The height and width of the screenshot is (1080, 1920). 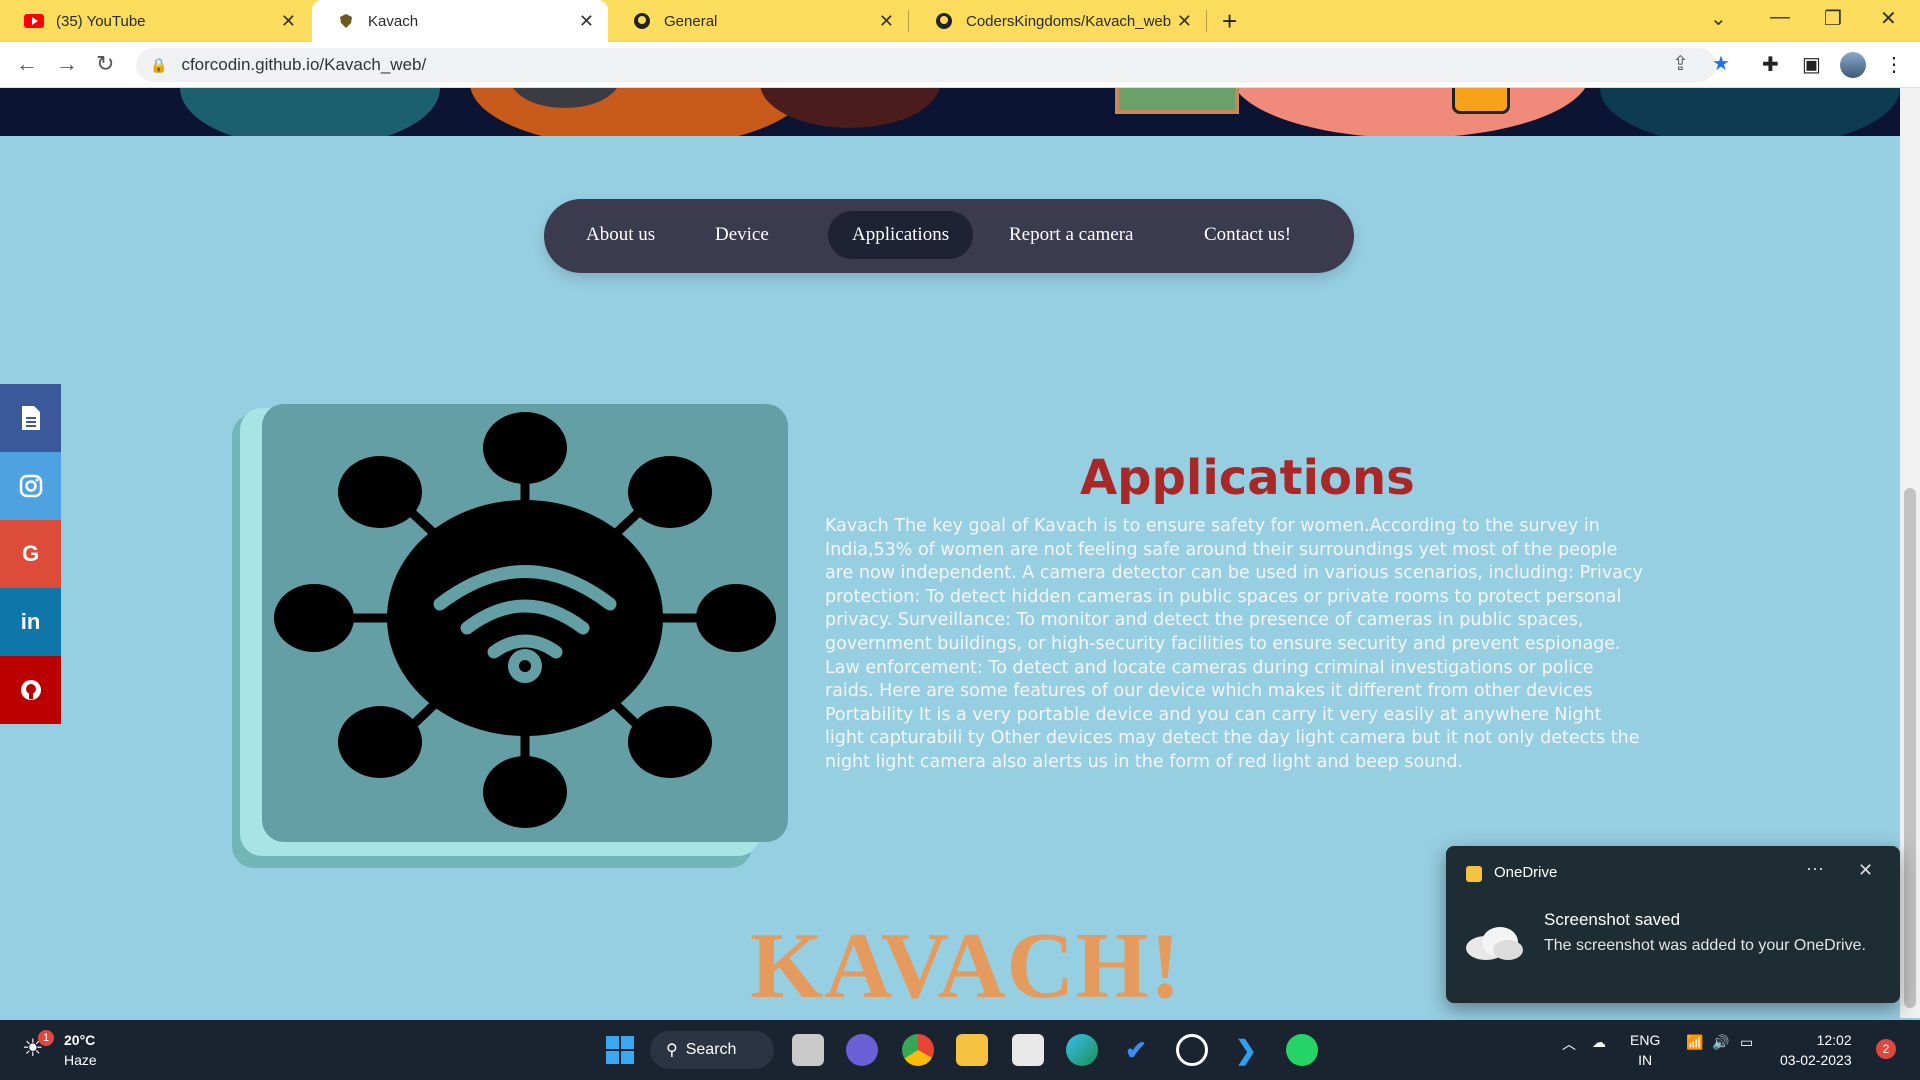 I want to click on onedrive-icon, so click(x=1474, y=874).